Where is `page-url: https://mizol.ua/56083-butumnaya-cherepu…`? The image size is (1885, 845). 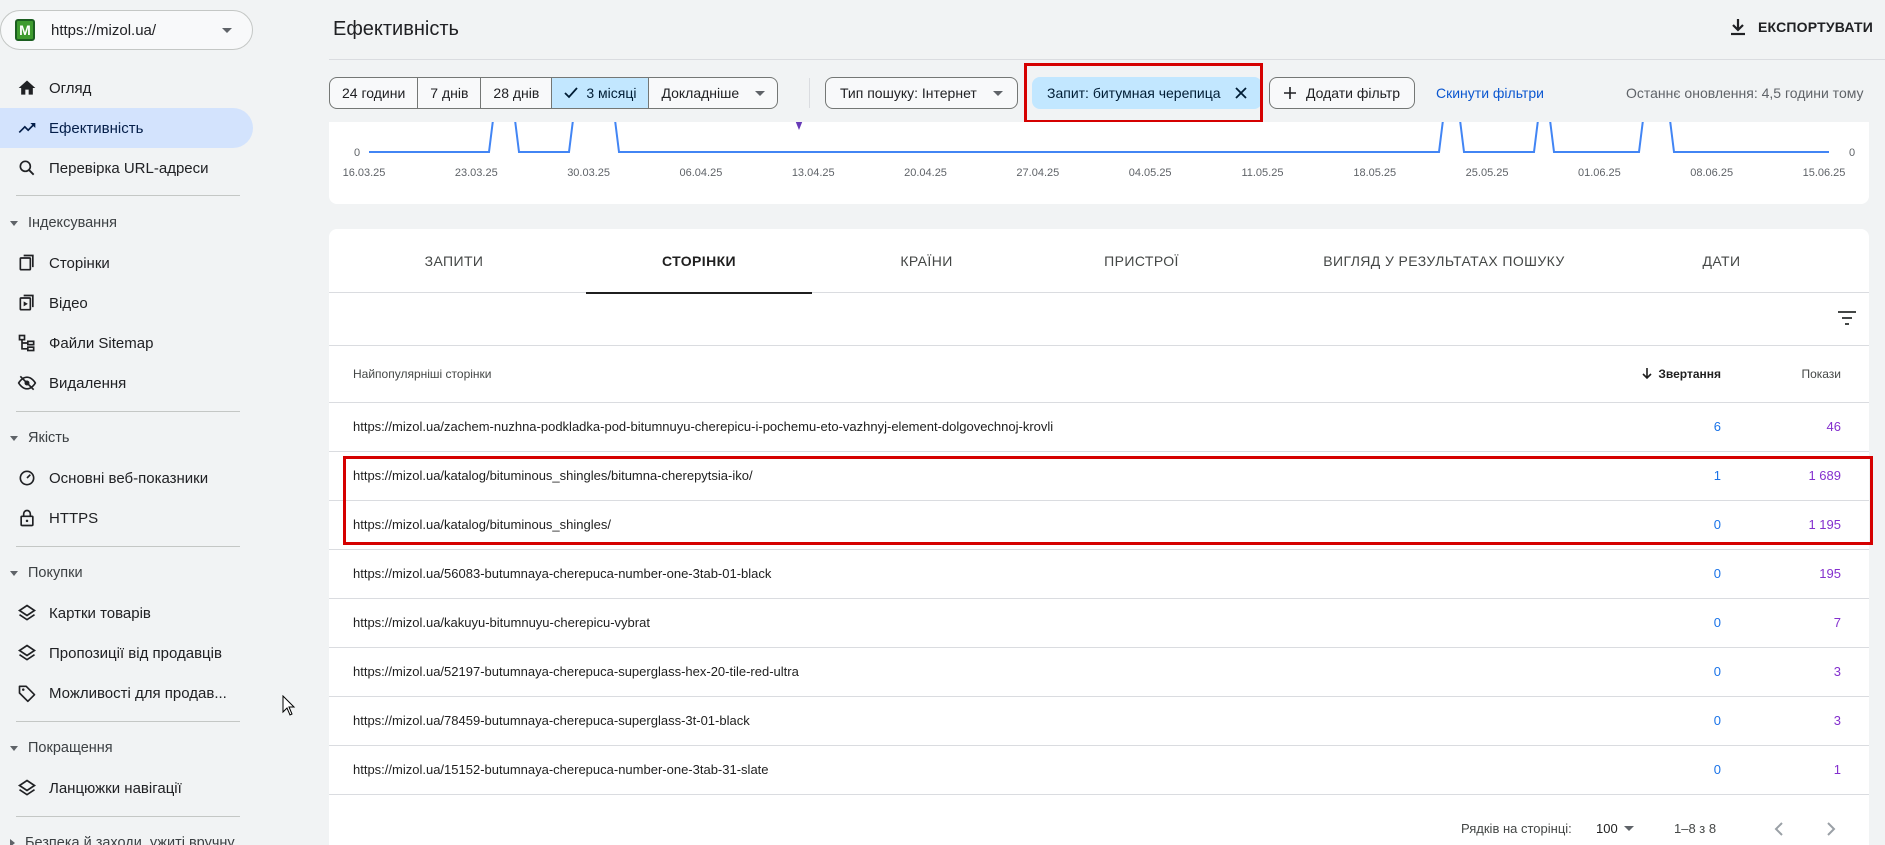
page-url: https://mizol.ua/56083-butumnaya-cherepu… is located at coordinates (562, 573).